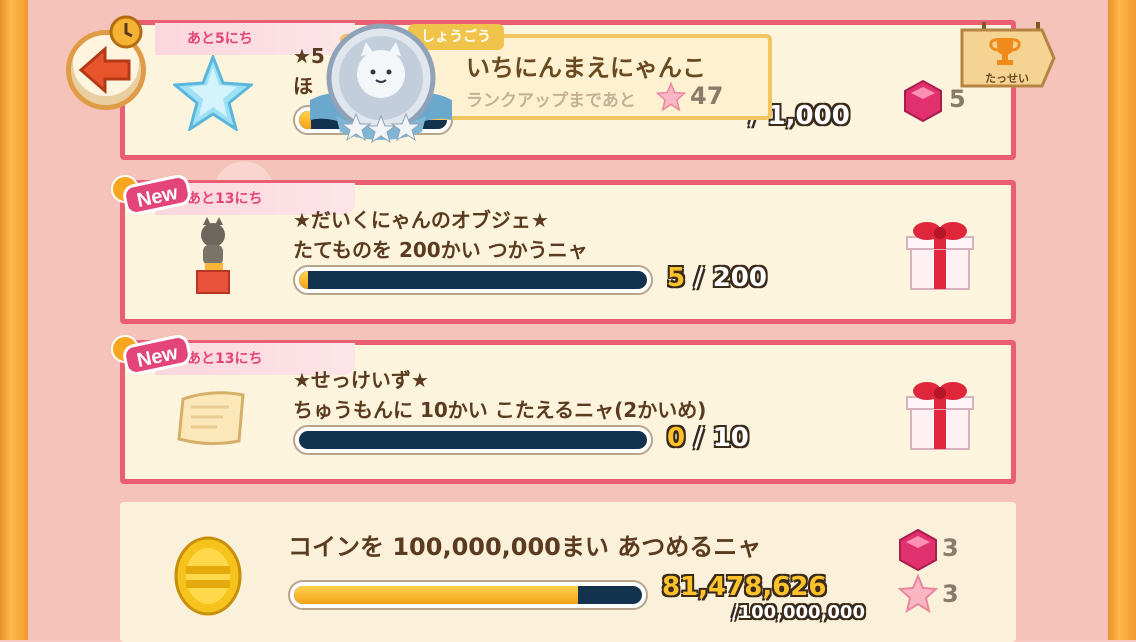  I want to click on progress-text: 0 / 10, so click(708, 438).